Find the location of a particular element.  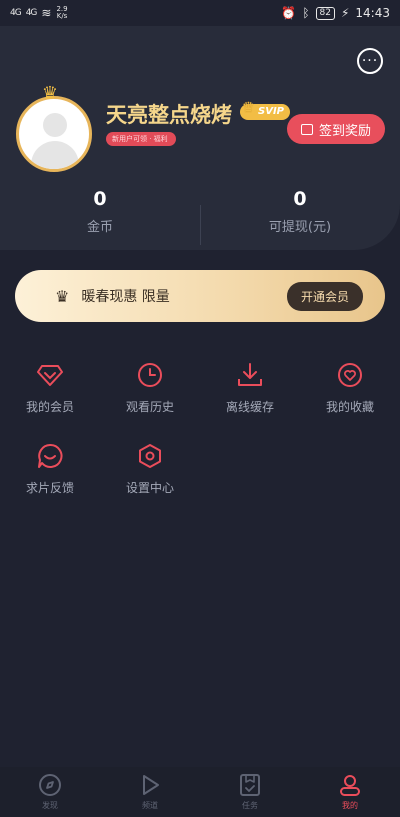

menu-label: 我的会员 is located at coordinates (49, 407).